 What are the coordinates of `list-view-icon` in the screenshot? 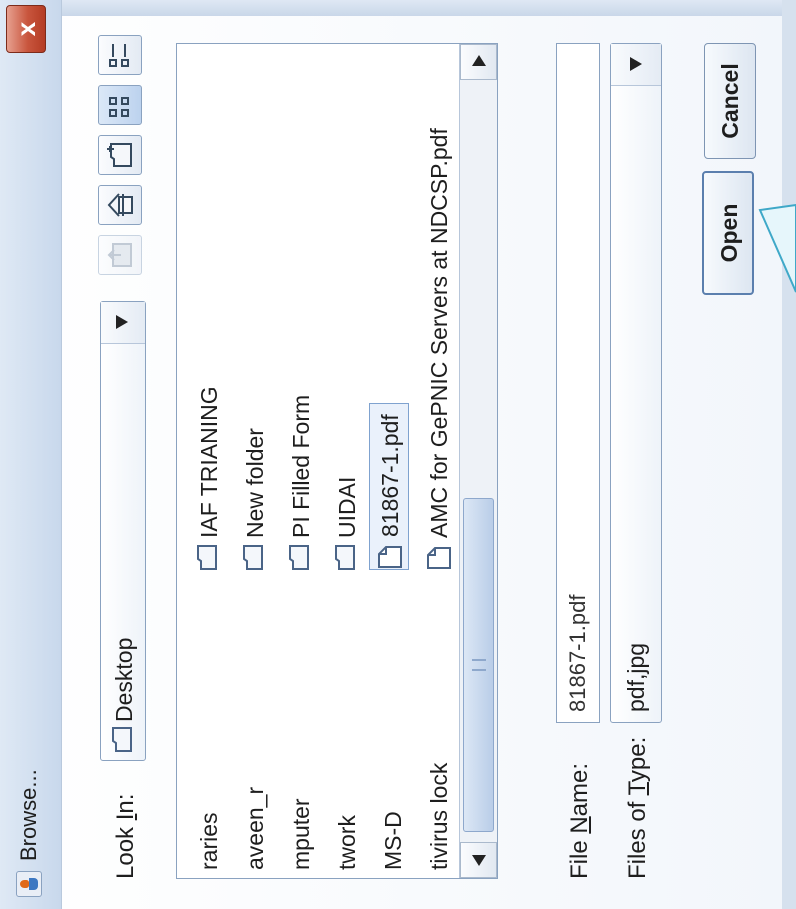 It's located at (119, 107).